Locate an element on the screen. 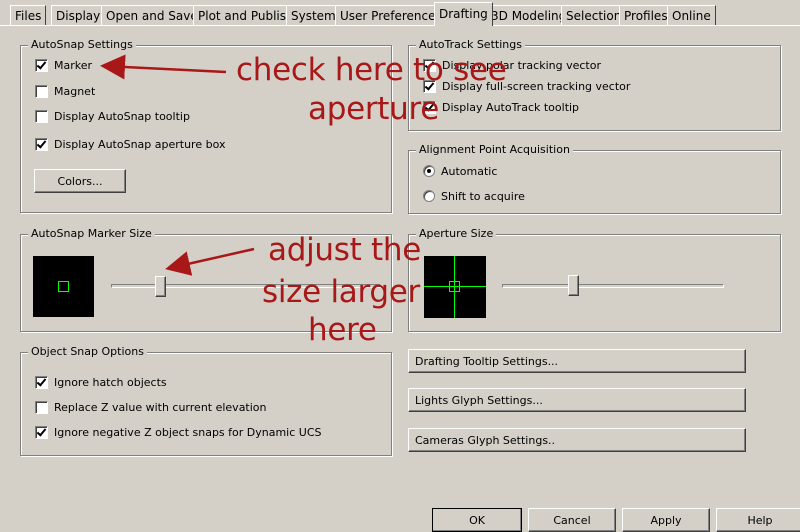  annotation-check-here: check here to see is located at coordinates (371, 70).